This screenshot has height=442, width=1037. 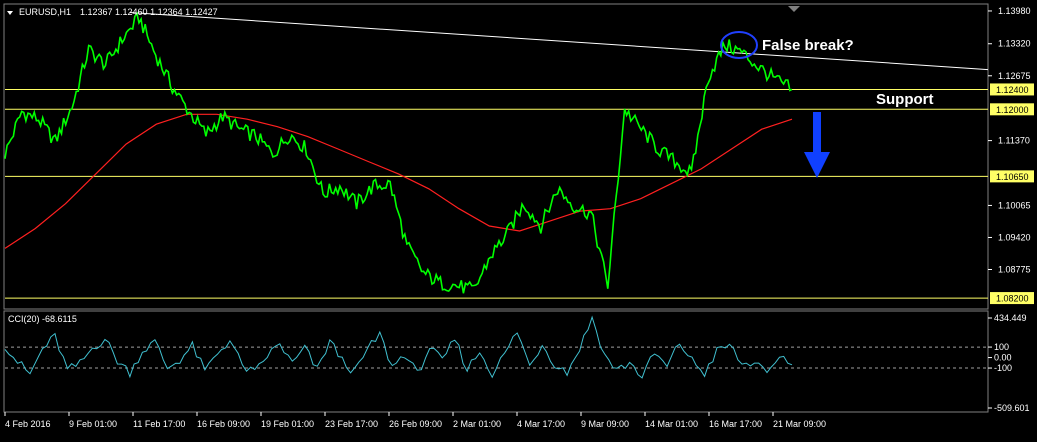 I want to click on x-tick-label: 9 Mar 09:00, so click(x=605, y=424).